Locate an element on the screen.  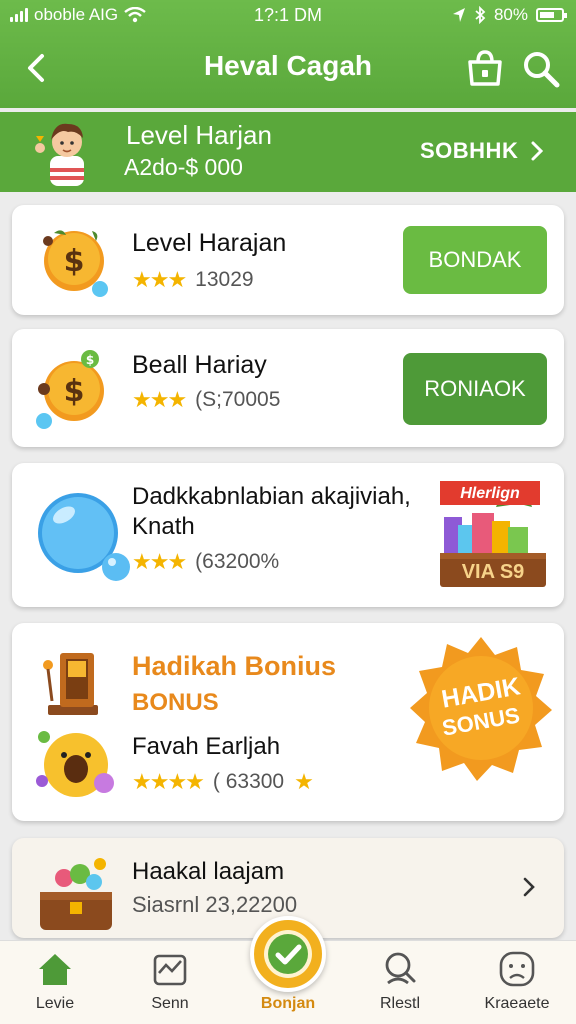
tab-rlestl: Rlestl is located at coordinates (400, 982).